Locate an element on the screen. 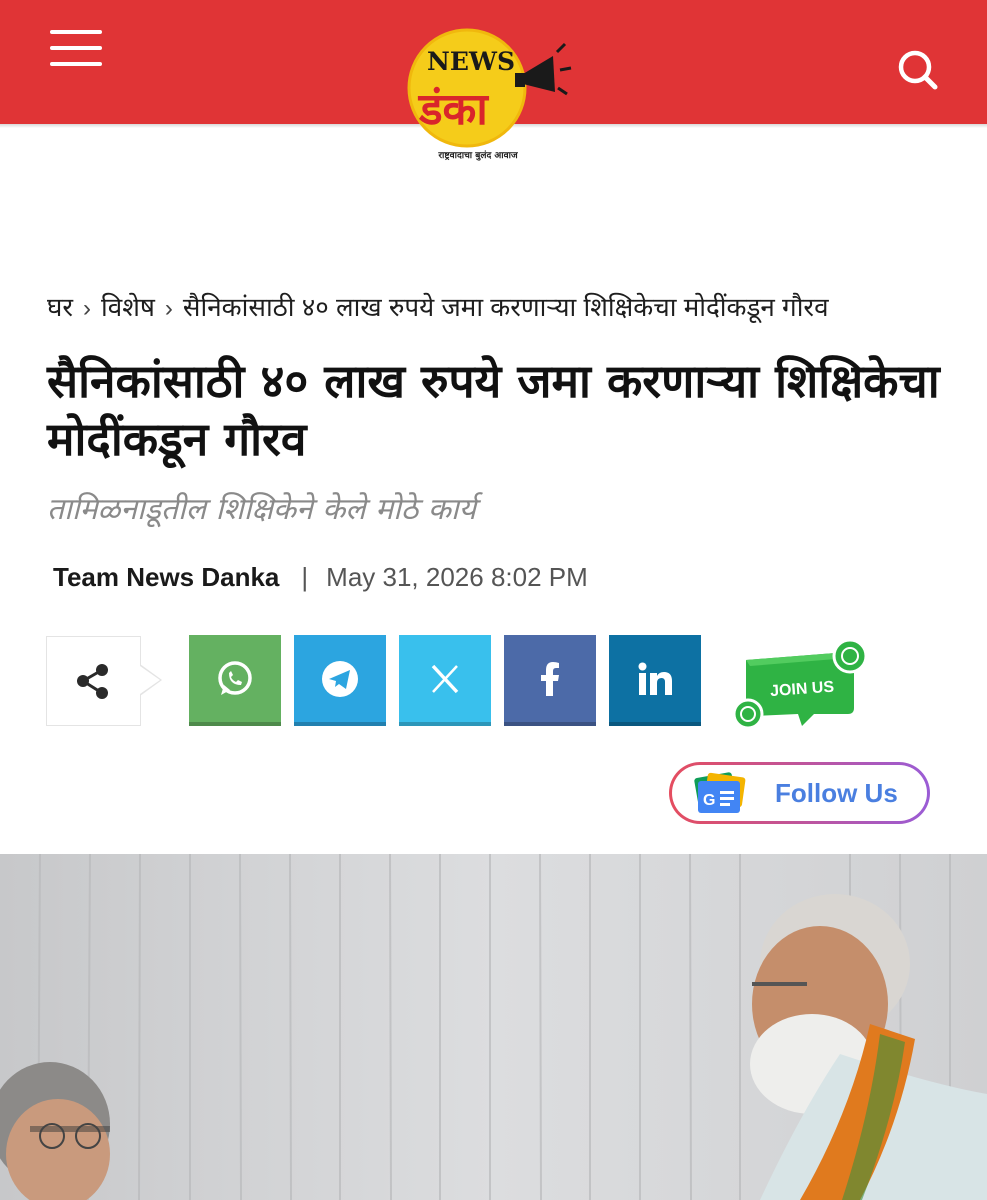  author-name: Team News Danka is located at coordinates (166, 577).